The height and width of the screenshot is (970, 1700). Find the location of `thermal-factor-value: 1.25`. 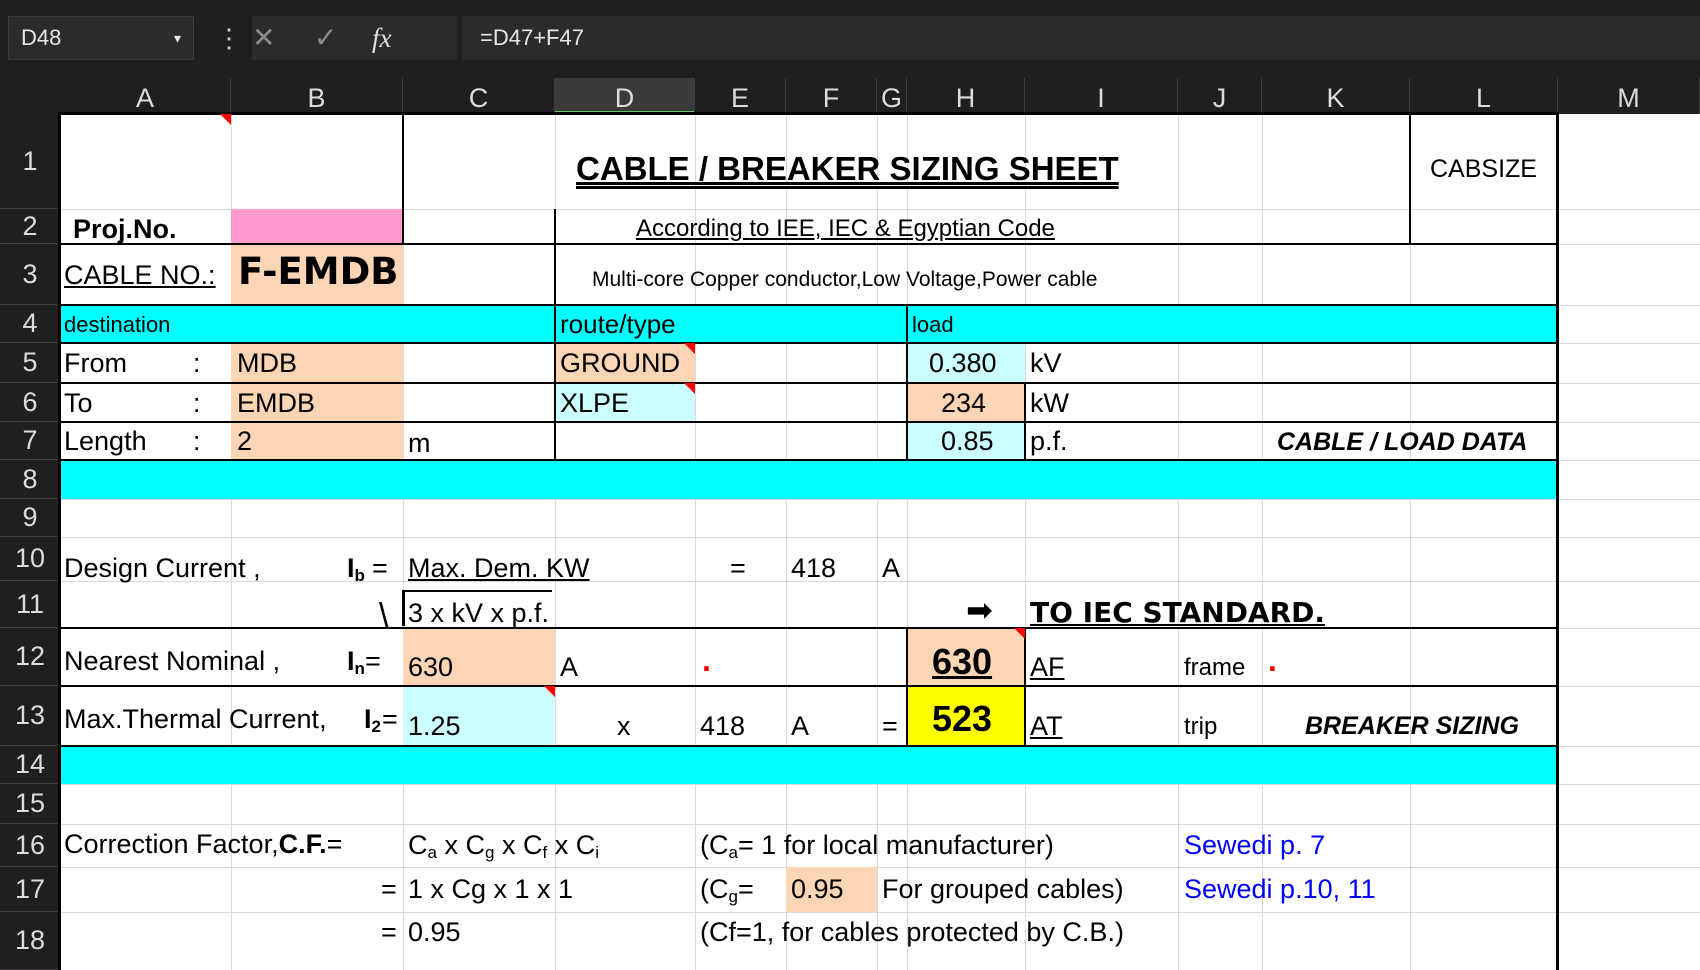

thermal-factor-value: 1.25 is located at coordinates (434, 726).